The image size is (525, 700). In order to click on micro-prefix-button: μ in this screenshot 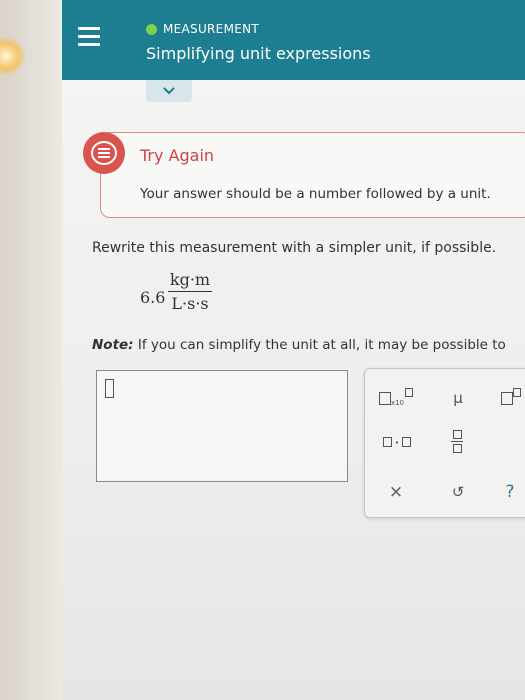, I will do `click(458, 398)`.